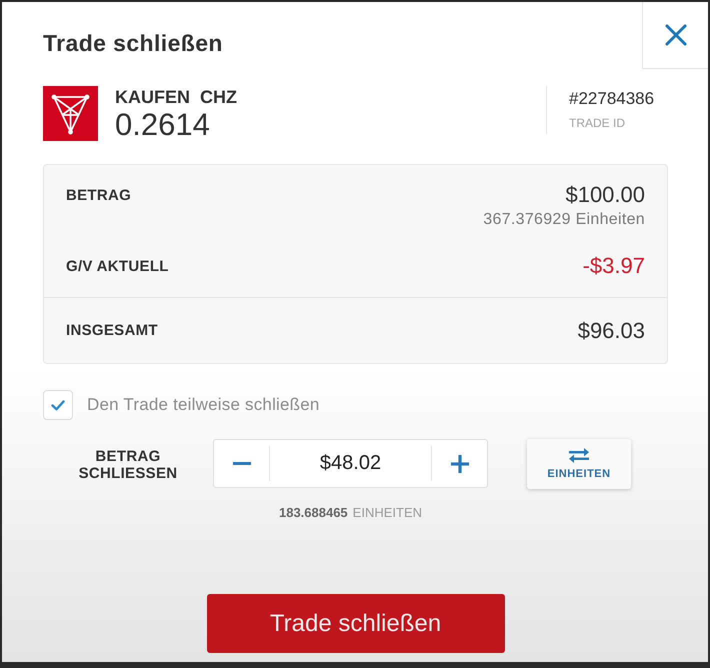 The image size is (710, 668). What do you see at coordinates (99, 196) in the screenshot?
I see `summary-label: BETRAG` at bounding box center [99, 196].